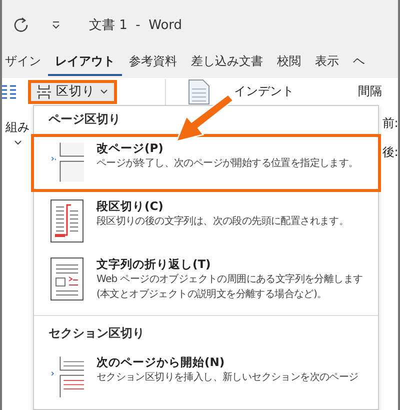 The image size is (400, 410). Describe the element at coordinates (18, 127) in the screenshot. I see `group-label: 組み` at that location.